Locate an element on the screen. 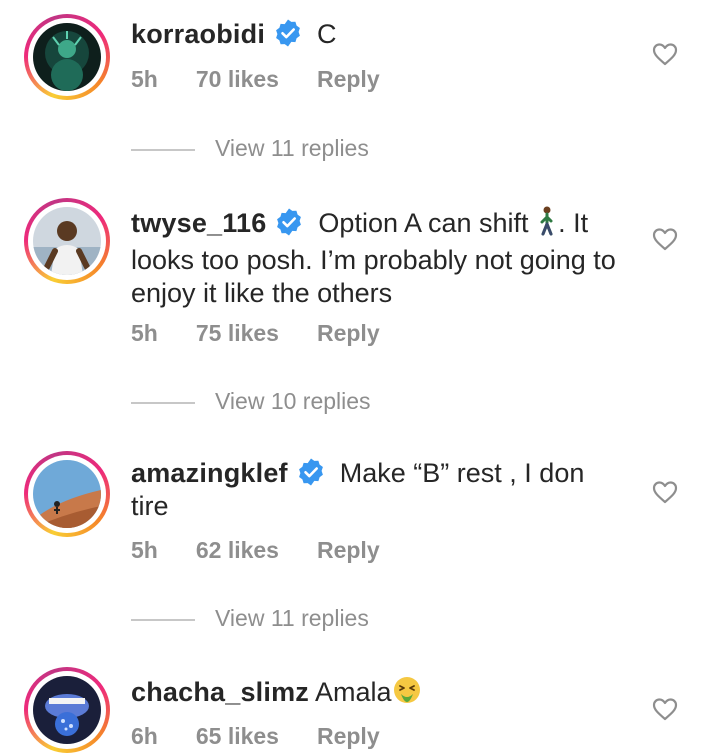 The height and width of the screenshot is (754, 720). view-replies-label: View 10 replies is located at coordinates (293, 401).